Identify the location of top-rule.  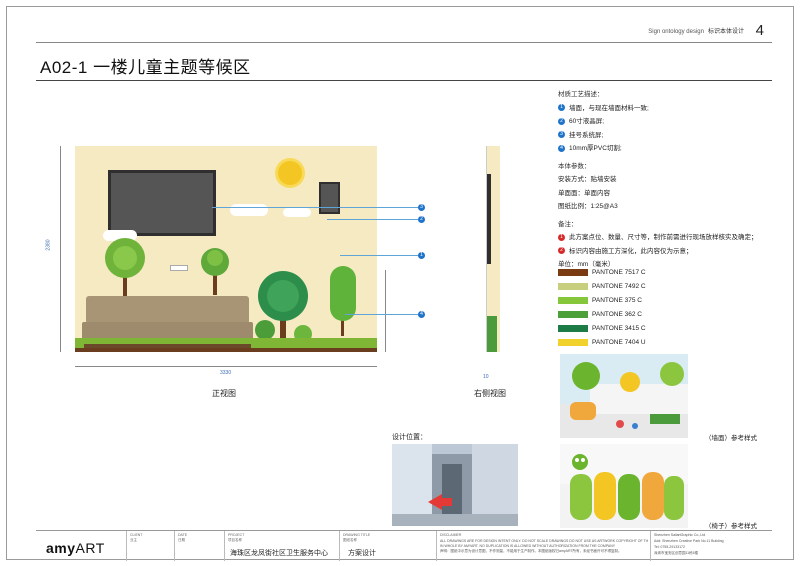
(404, 42).